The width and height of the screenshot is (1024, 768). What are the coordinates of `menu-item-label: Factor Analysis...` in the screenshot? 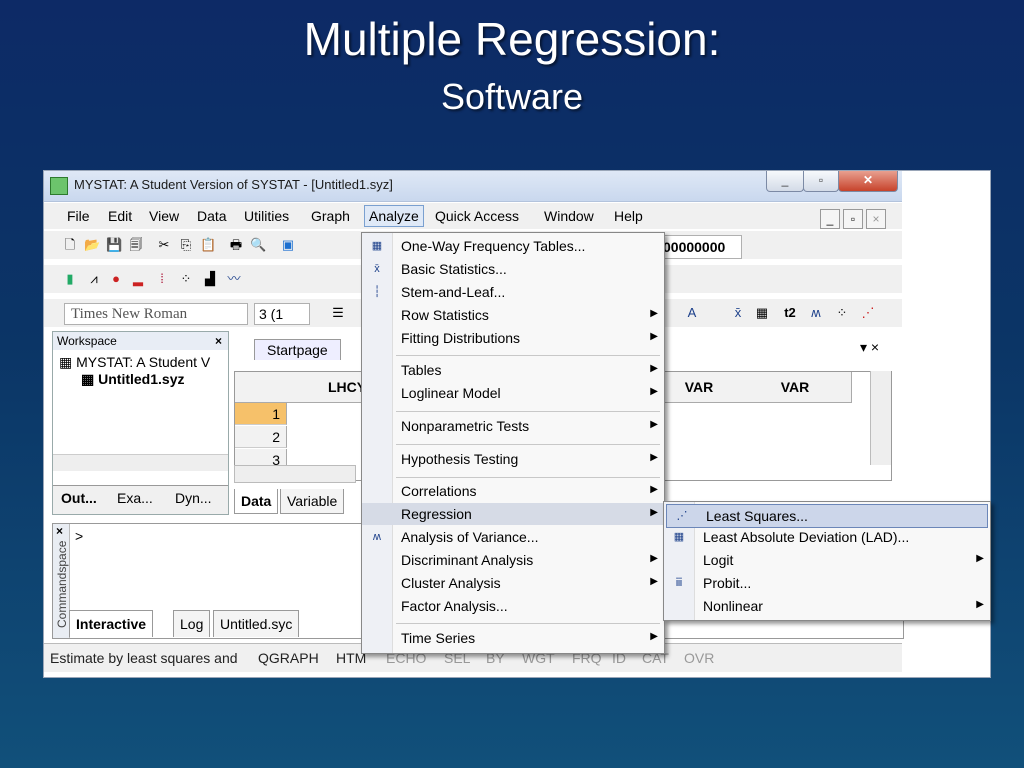 It's located at (454, 606).